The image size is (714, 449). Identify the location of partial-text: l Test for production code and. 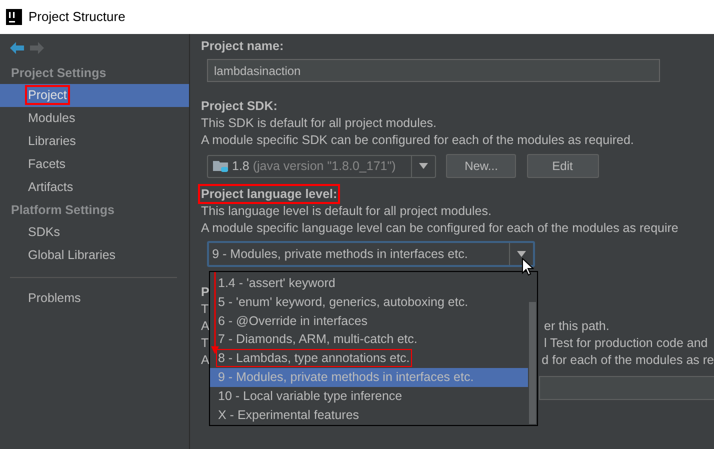
(626, 343).